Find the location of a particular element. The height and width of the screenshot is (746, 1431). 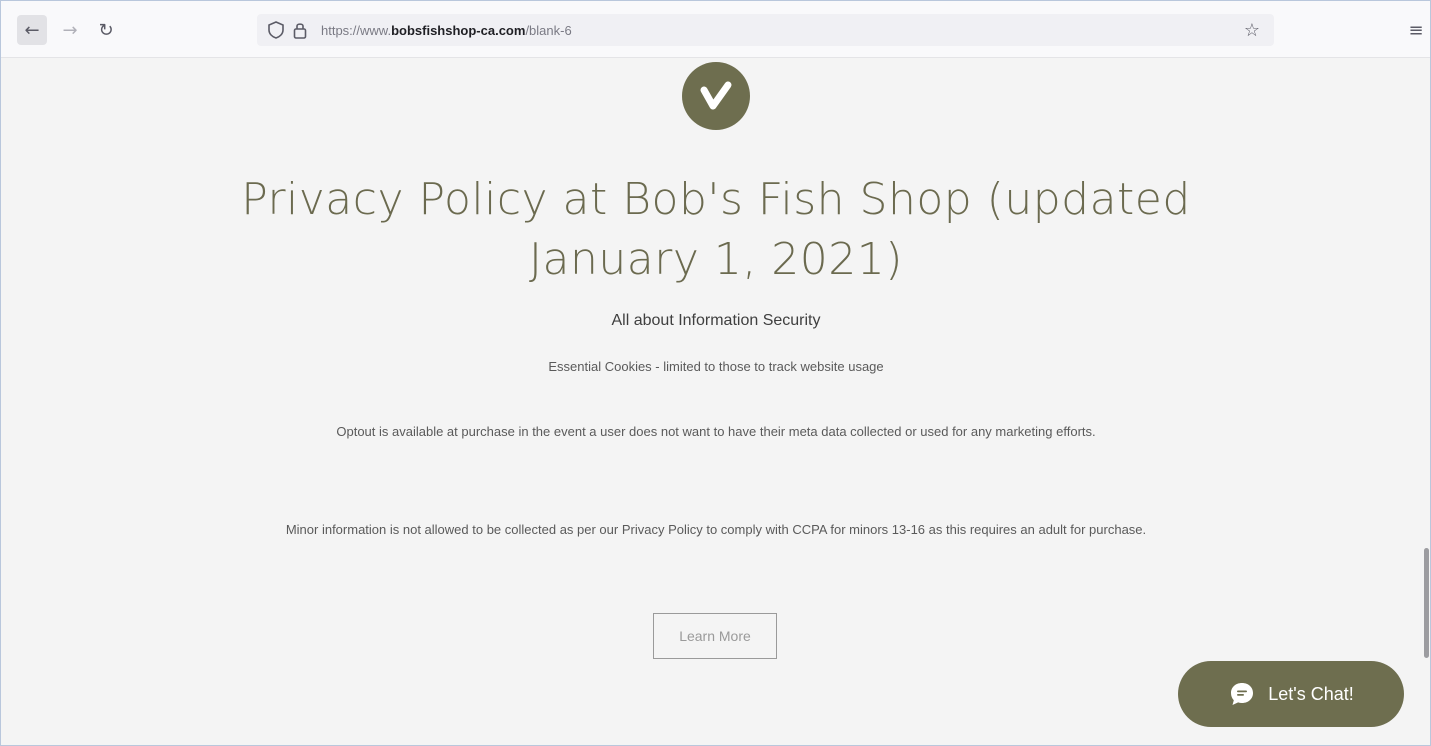

lock-icon is located at coordinates (300, 30).